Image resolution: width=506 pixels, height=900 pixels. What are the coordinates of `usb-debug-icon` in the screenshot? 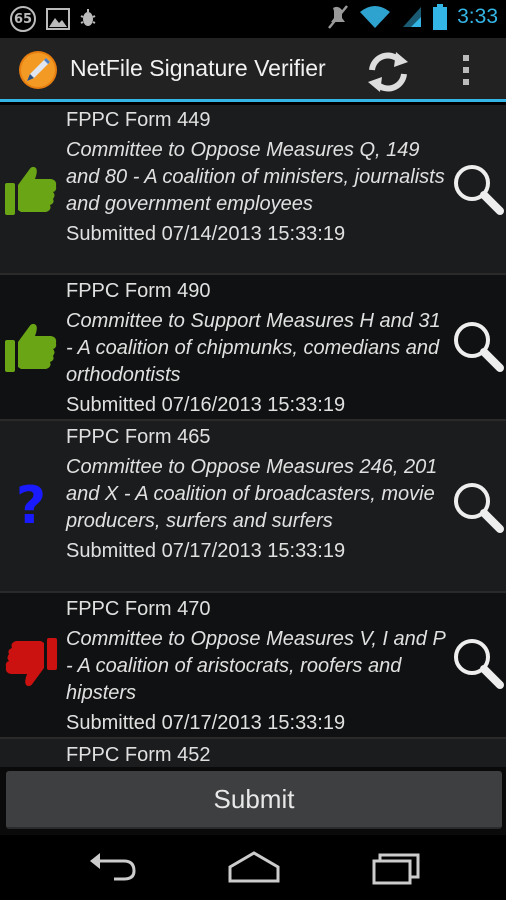 It's located at (88, 17).